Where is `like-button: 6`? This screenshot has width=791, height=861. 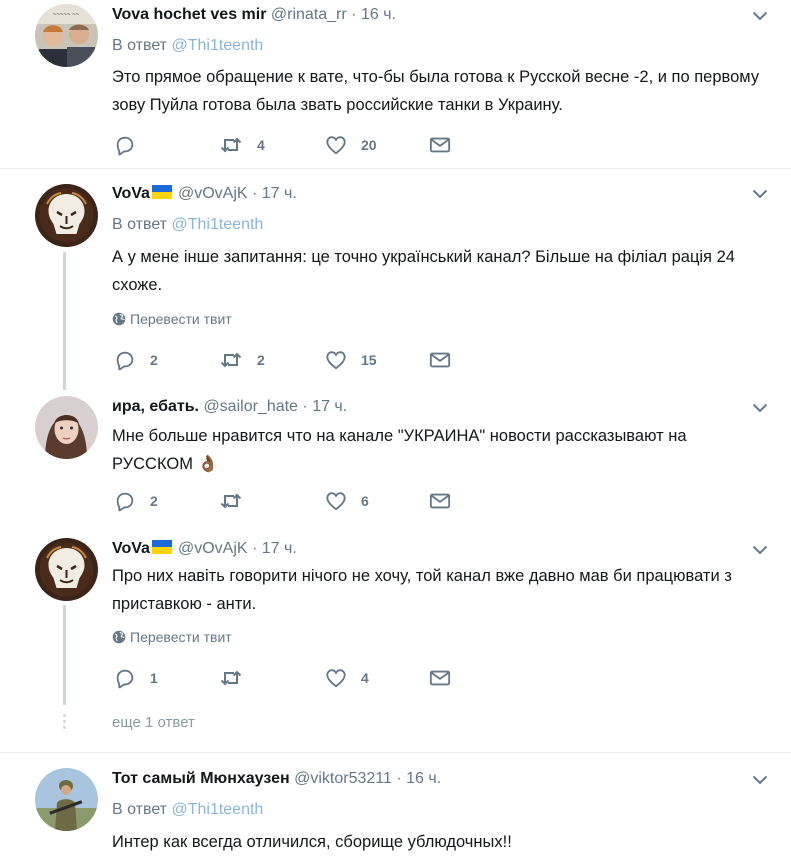 like-button: 6 is located at coordinates (347, 501).